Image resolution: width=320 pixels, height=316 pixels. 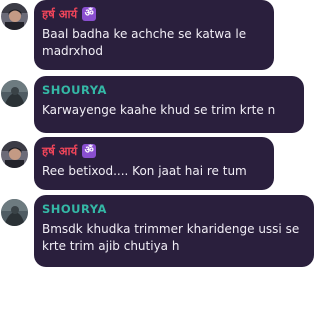 What do you see at coordinates (144, 171) in the screenshot?
I see `message-text: Ree betixod.... Kon jaat hai re tum` at bounding box center [144, 171].